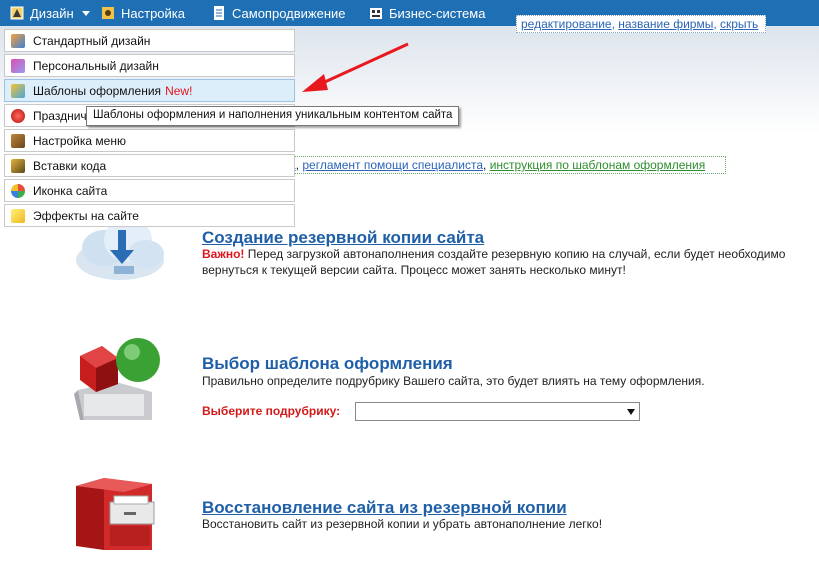  Describe the element at coordinates (118, 381) in the screenshot. I see `template-cubes-illustration` at that location.